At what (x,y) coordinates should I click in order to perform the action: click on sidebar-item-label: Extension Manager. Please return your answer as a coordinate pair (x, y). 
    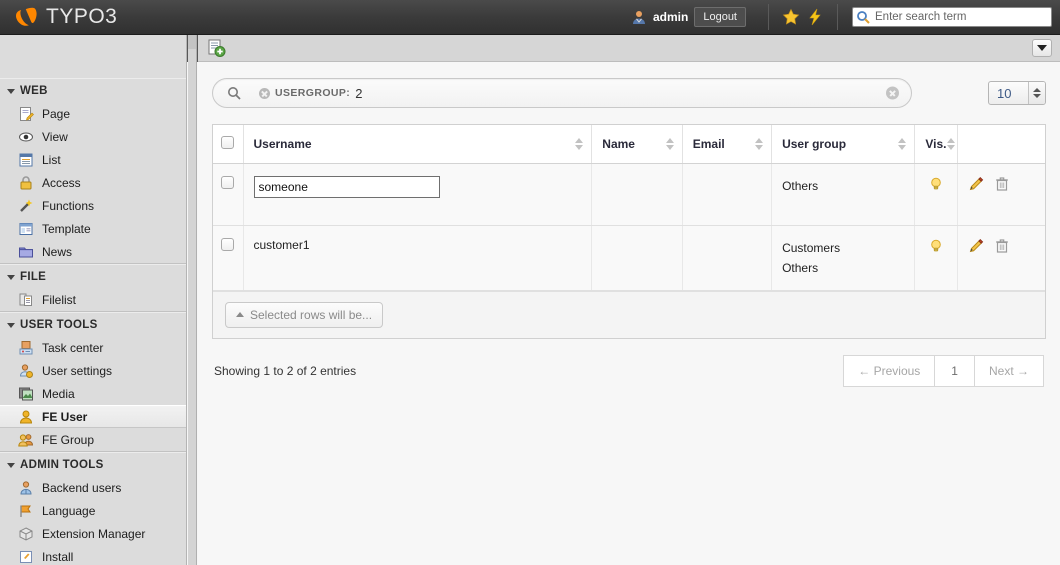
    Looking at the image, I should click on (94, 533).